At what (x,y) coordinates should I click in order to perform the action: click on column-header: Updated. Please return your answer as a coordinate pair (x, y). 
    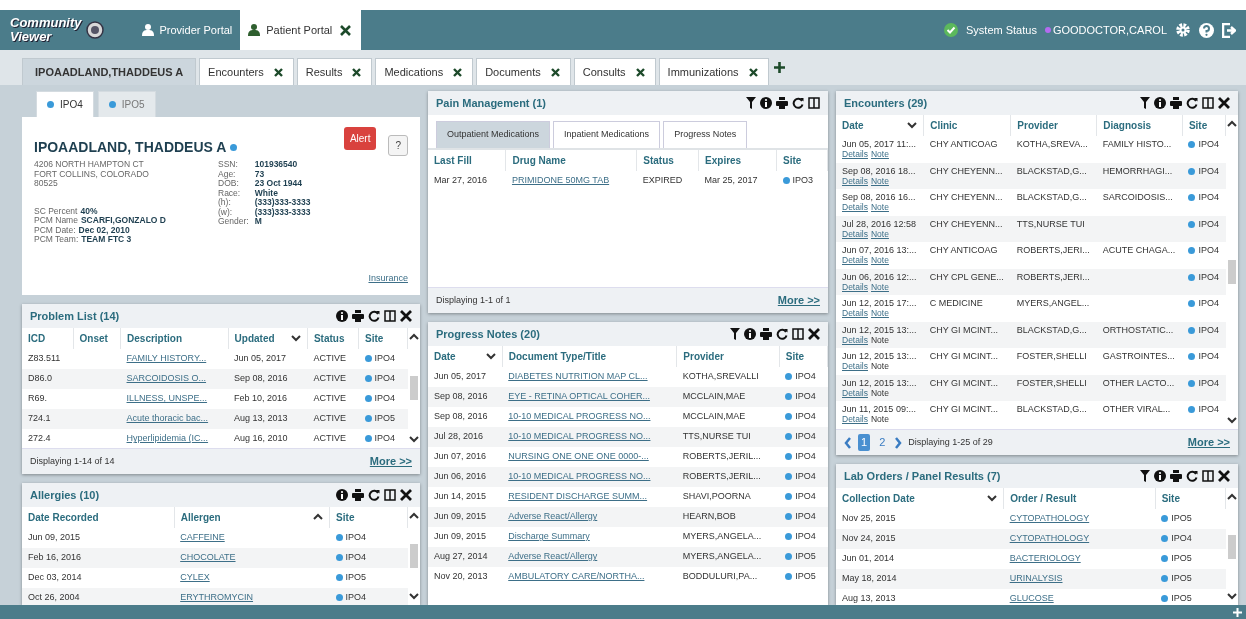
    Looking at the image, I should click on (254, 338).